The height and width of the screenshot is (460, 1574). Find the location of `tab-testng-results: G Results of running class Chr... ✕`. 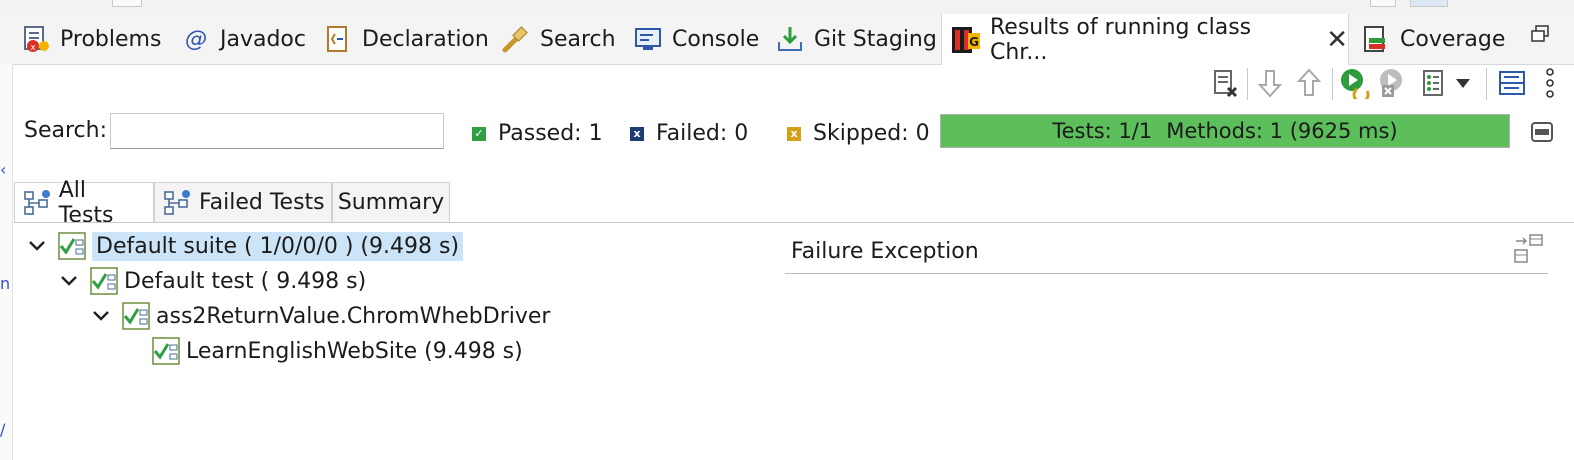

tab-testng-results: G Results of running class Chr... ✕ is located at coordinates (1145, 39).